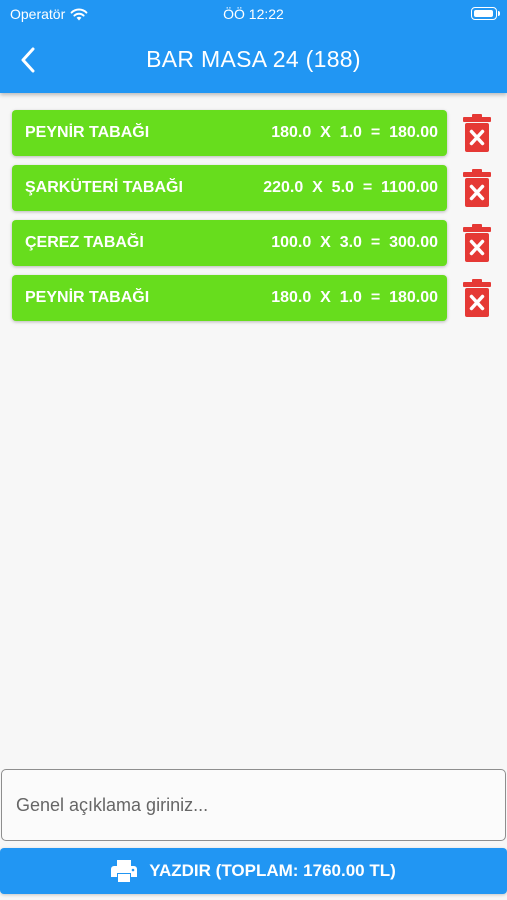 The height and width of the screenshot is (900, 507). What do you see at coordinates (485, 13) in the screenshot?
I see `battery-icon` at bounding box center [485, 13].